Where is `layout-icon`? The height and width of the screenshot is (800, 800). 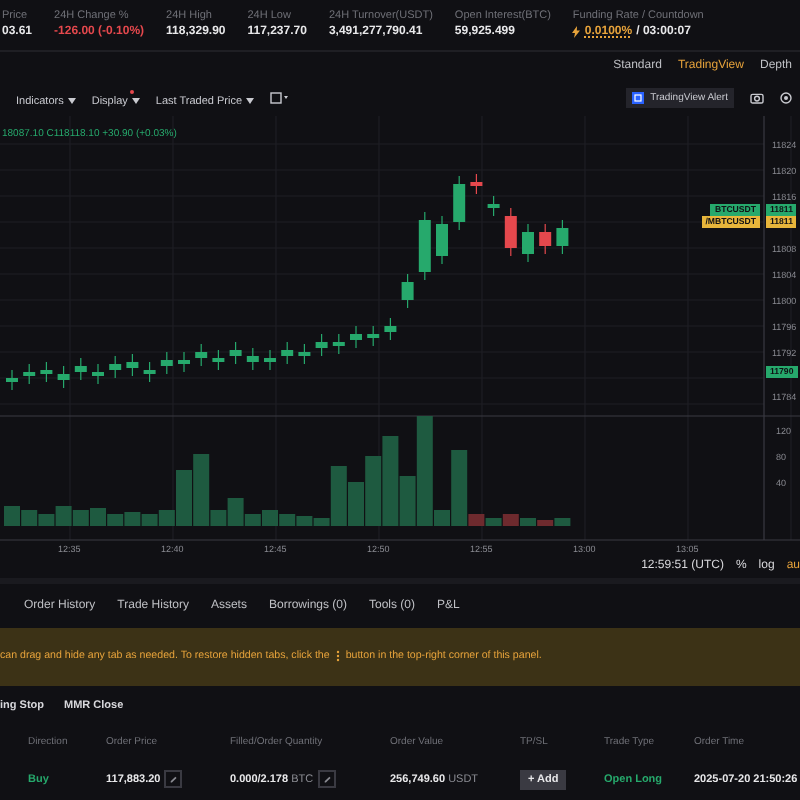 layout-icon is located at coordinates (279, 98).